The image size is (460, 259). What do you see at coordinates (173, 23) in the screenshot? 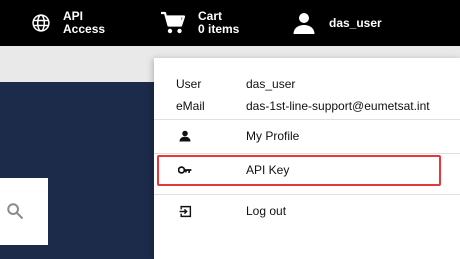
I see `cart-icon` at bounding box center [173, 23].